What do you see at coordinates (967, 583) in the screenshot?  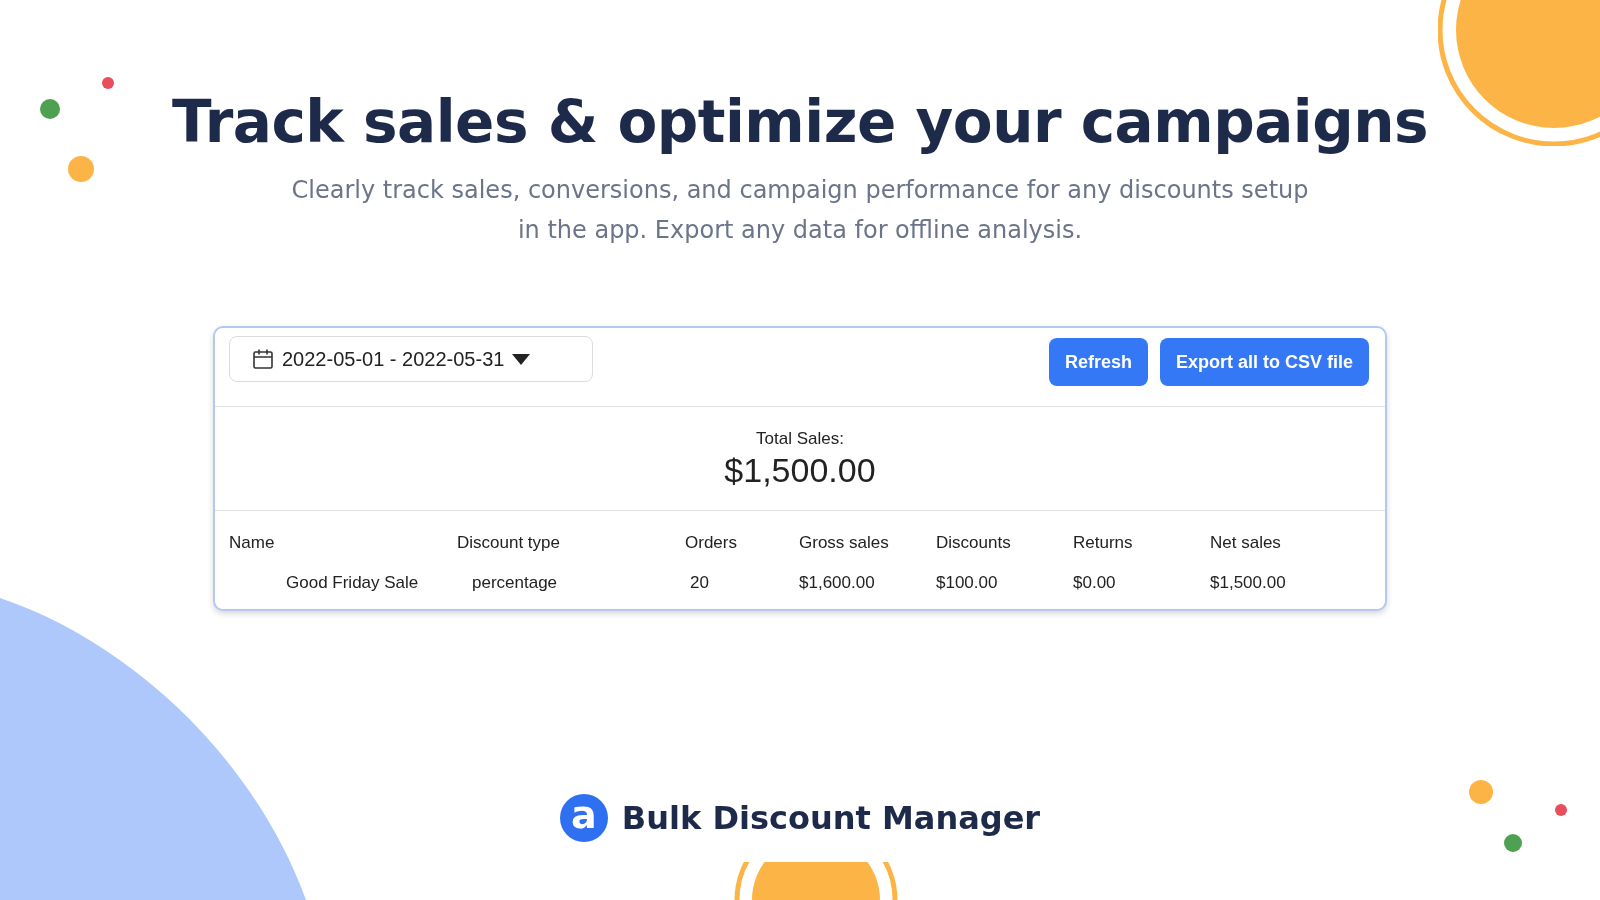 I see `table-cell-text: $100.00` at bounding box center [967, 583].